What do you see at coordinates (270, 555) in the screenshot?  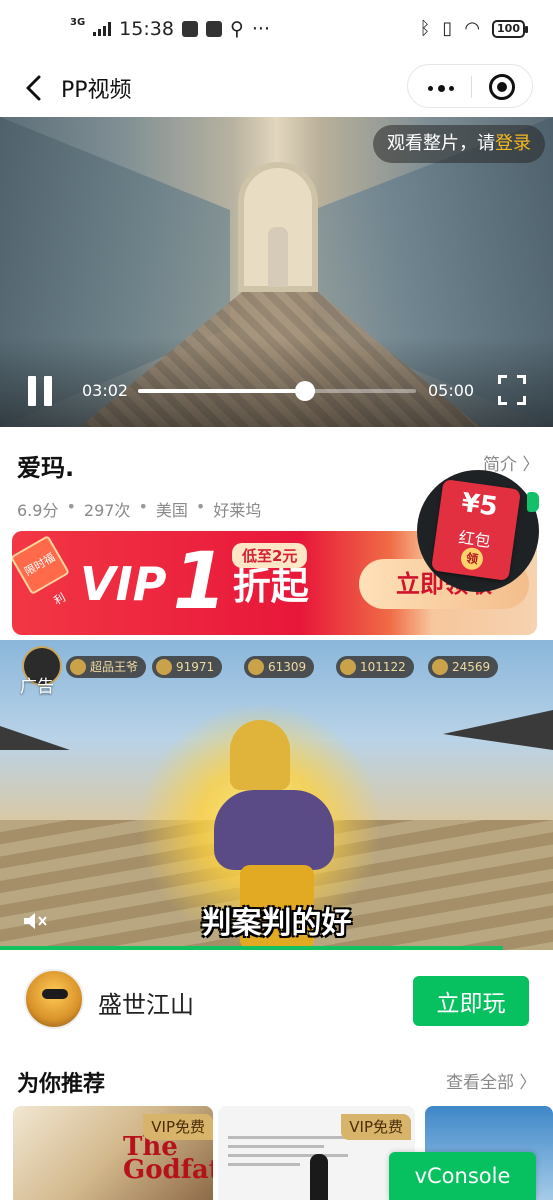 I see `vip-lowest-price: 低至2元` at bounding box center [270, 555].